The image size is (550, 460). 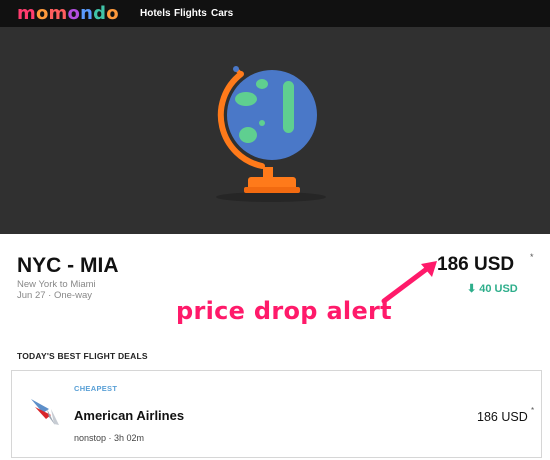 What do you see at coordinates (532, 257) in the screenshot?
I see `price-footnote-marker: *` at bounding box center [532, 257].